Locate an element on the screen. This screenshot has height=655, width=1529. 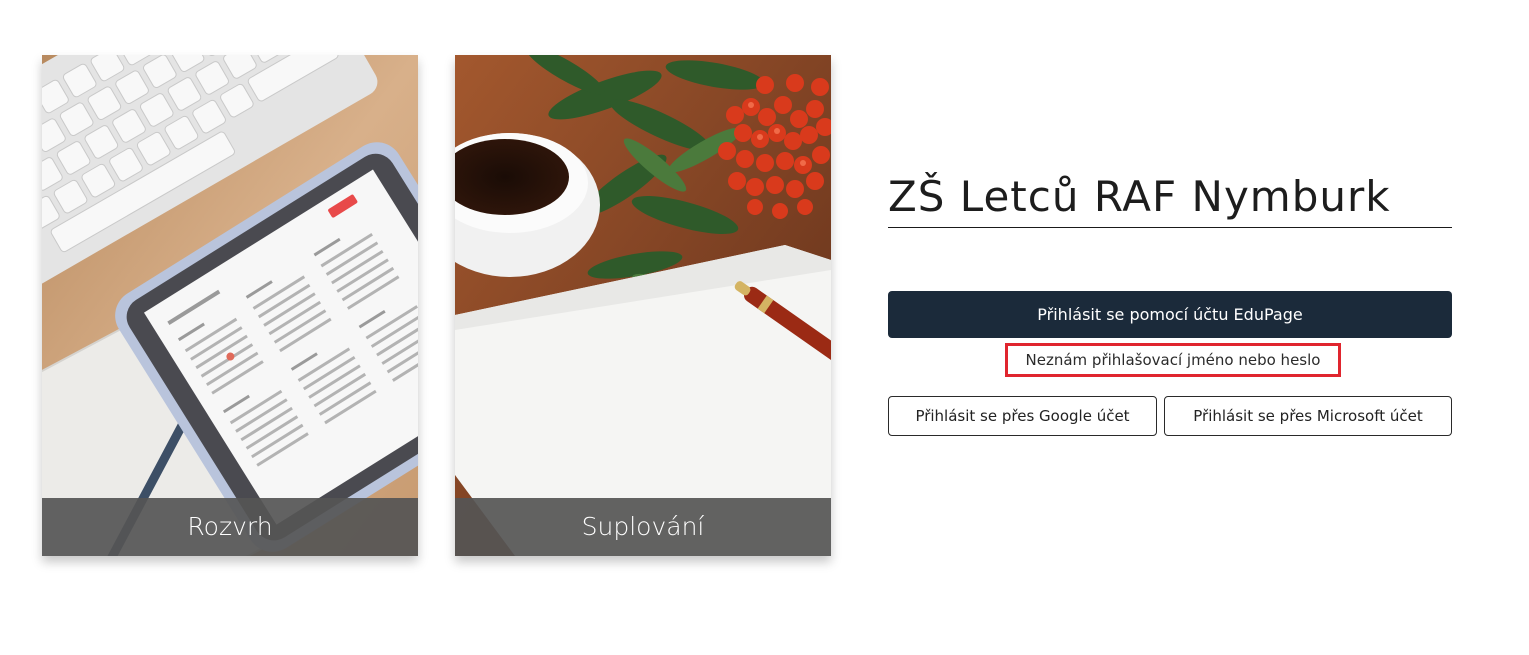
tile-rozvrh-label: Rozvrh is located at coordinates (230, 527).